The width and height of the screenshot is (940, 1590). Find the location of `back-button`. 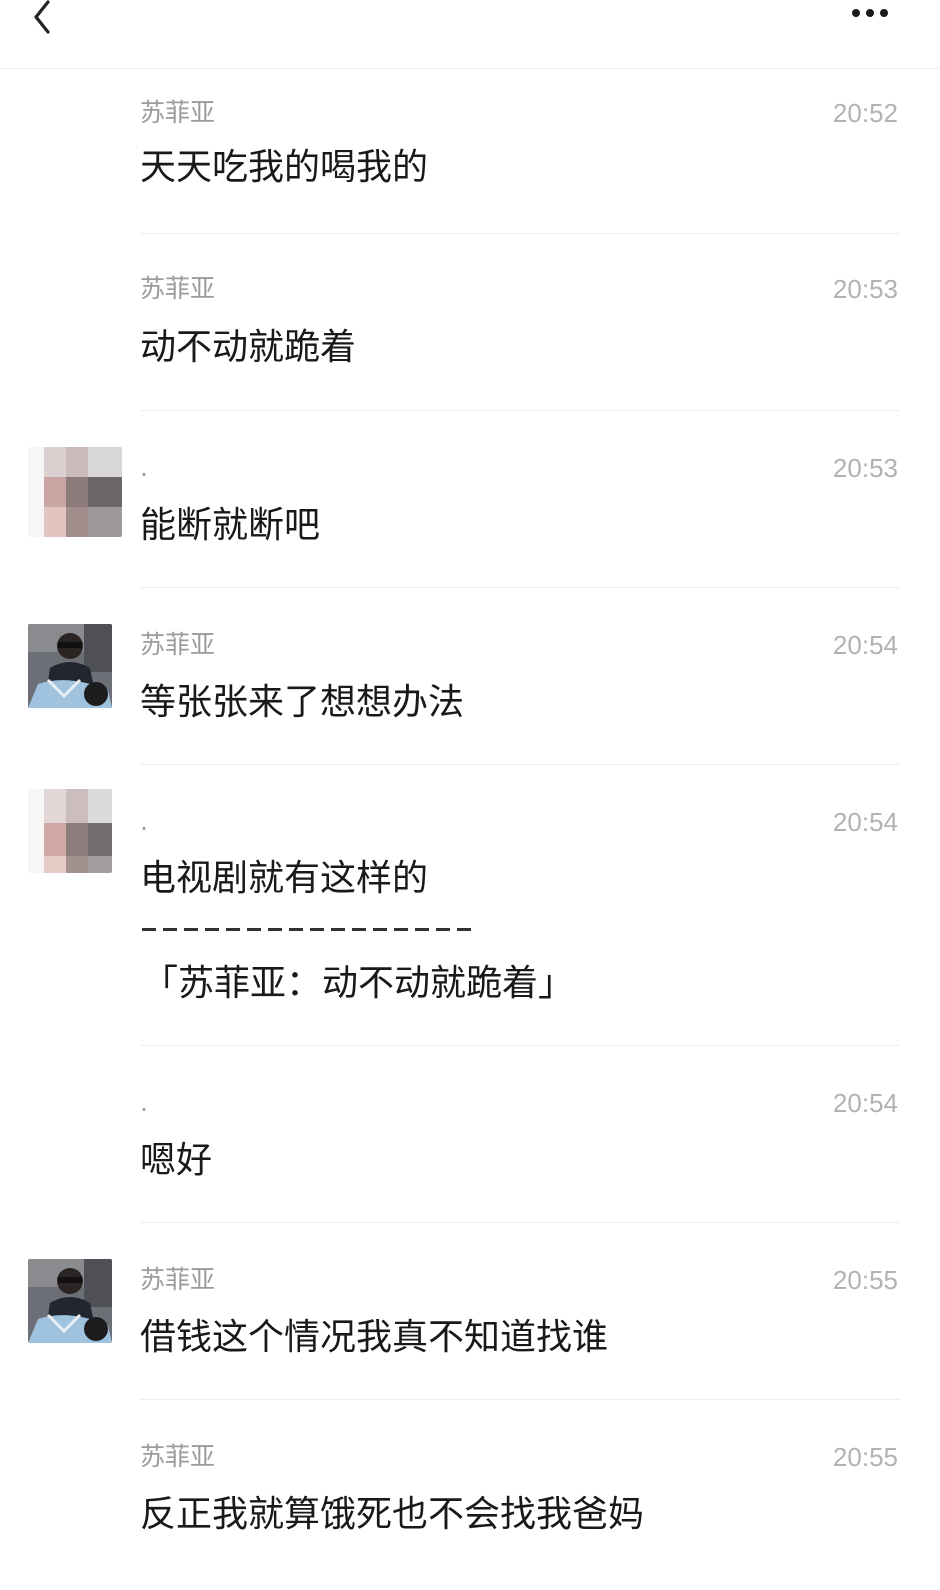

back-button is located at coordinates (39, 22).